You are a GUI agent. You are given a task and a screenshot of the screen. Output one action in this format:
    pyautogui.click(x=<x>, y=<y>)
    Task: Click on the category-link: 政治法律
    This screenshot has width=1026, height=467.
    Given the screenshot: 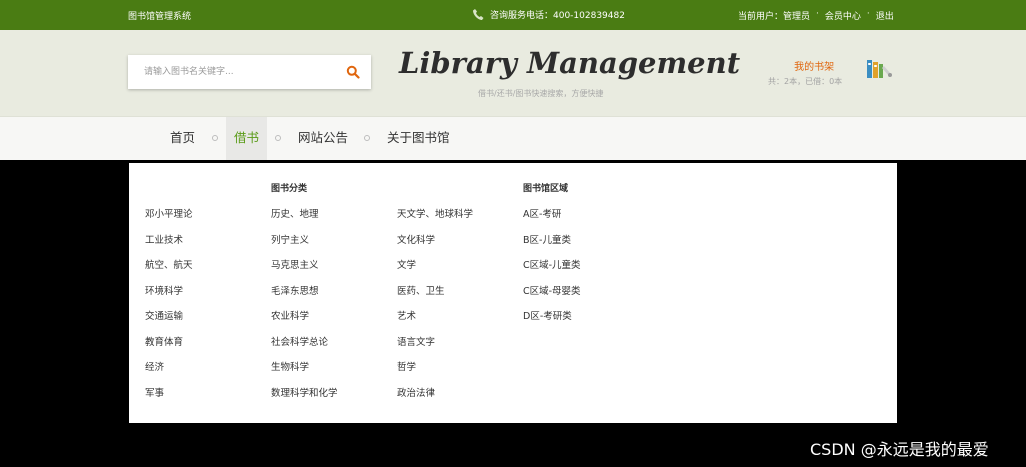 What is the action you would take?
    pyautogui.click(x=416, y=392)
    